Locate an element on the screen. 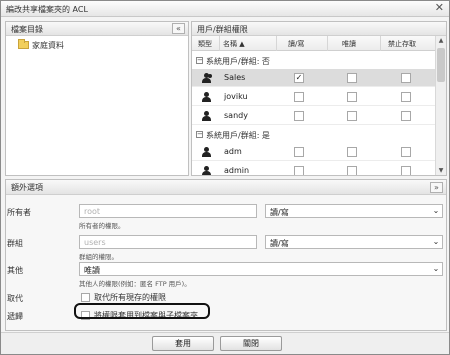  others-permission-value: 唯讀 is located at coordinates (92, 270).